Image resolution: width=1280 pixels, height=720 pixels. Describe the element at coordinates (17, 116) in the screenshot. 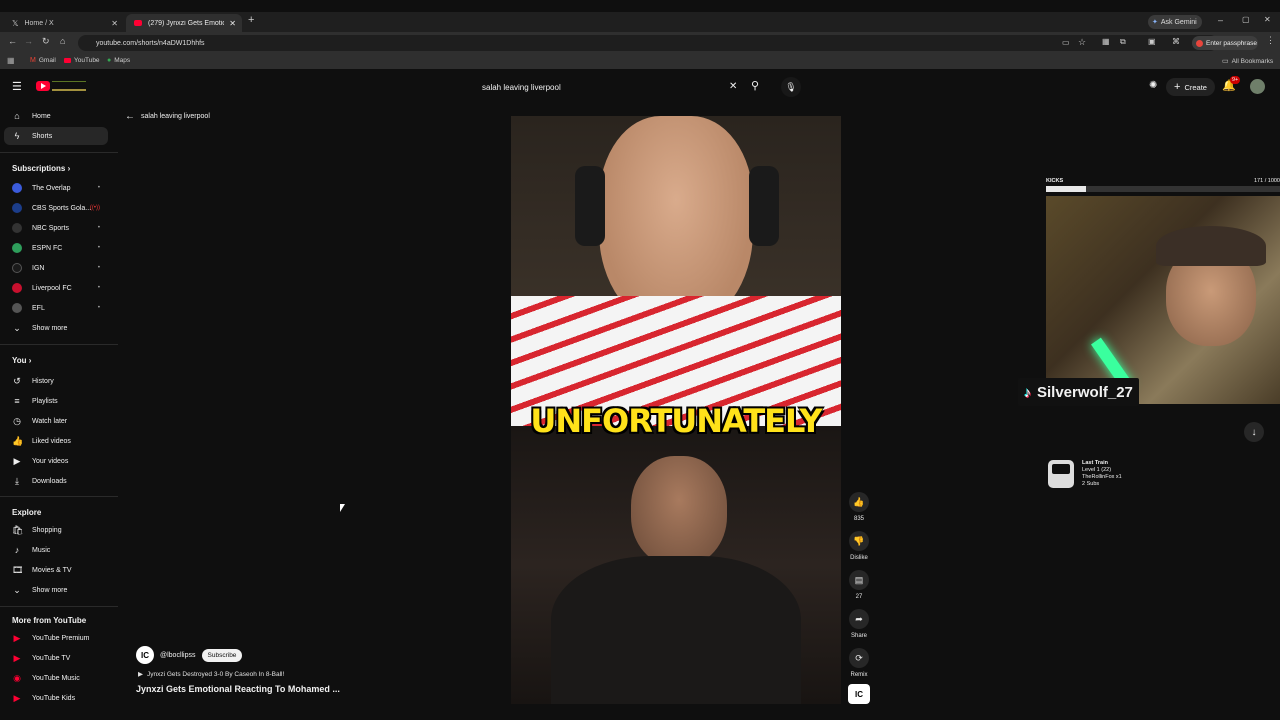

I see `home-icon: ⌂` at that location.